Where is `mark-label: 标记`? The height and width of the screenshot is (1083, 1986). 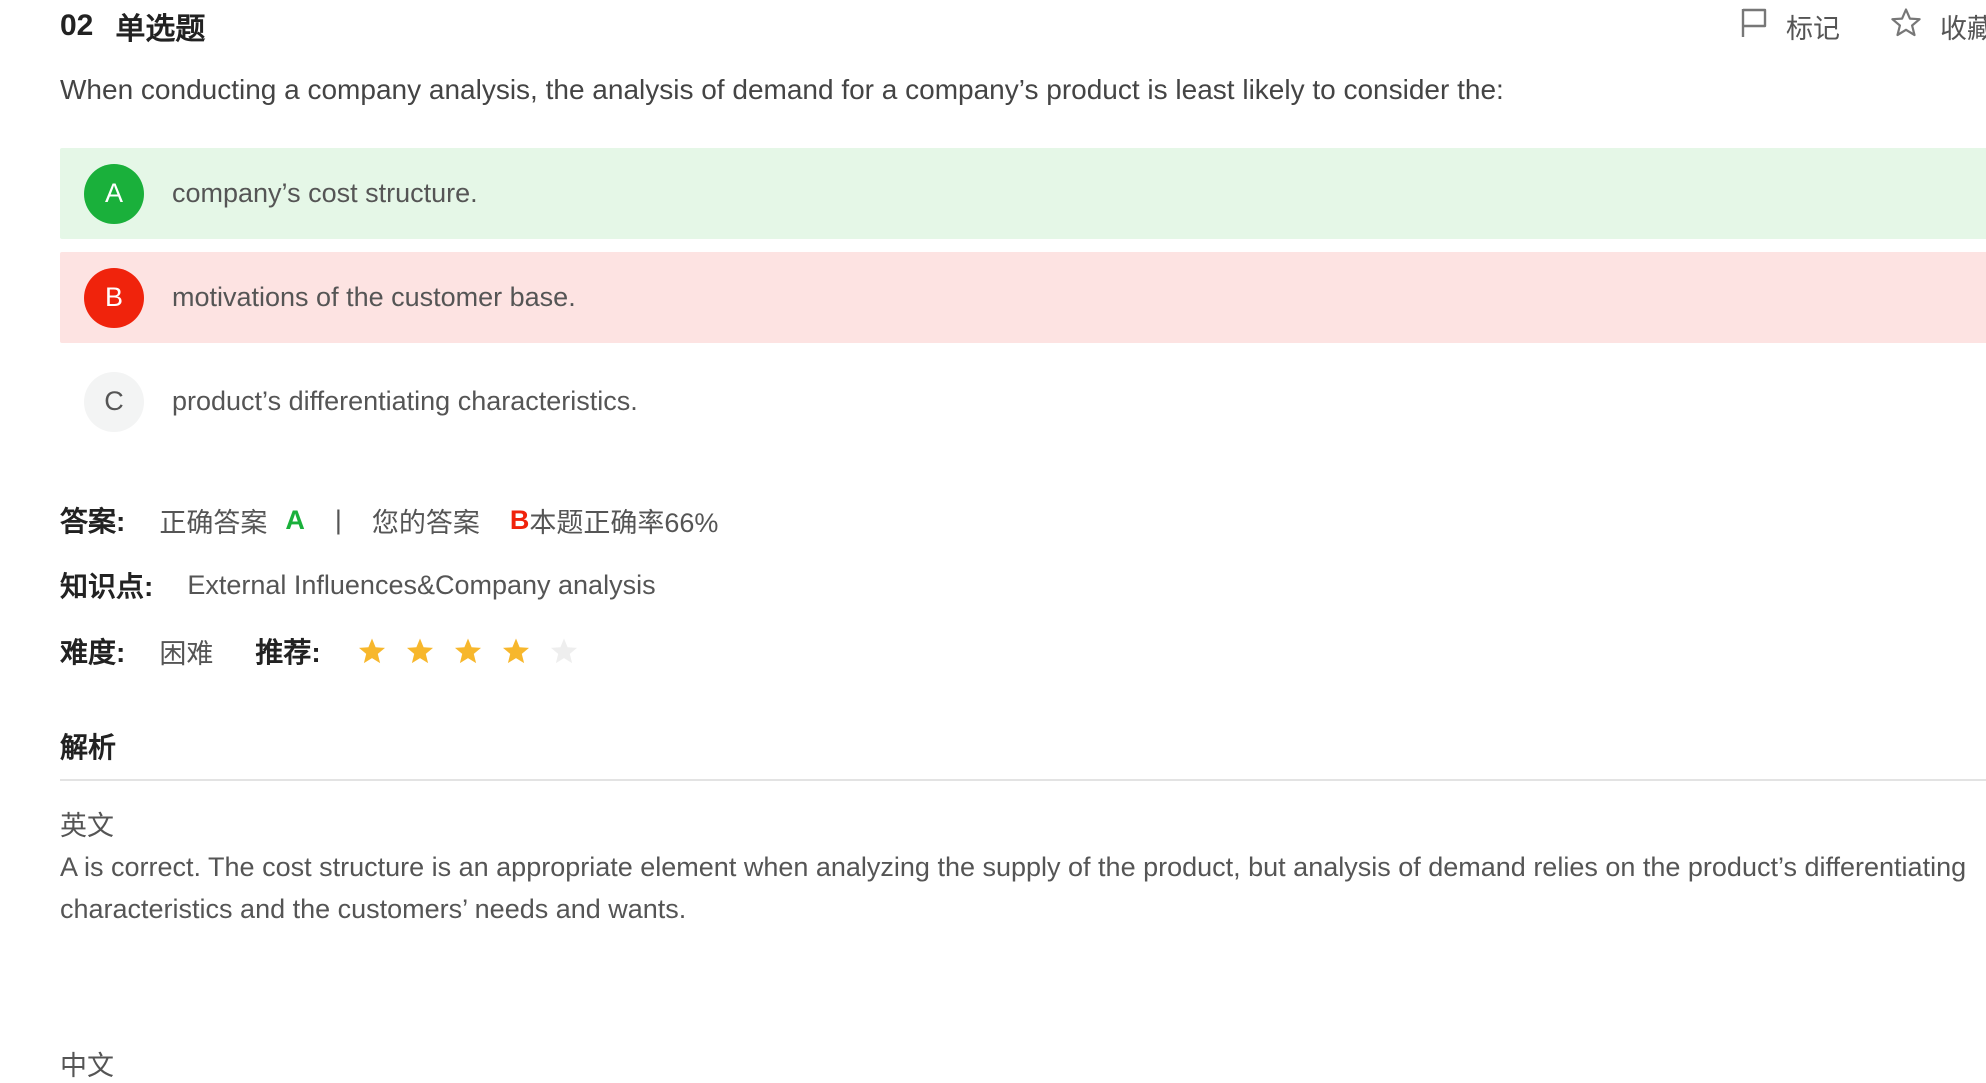 mark-label: 标记 is located at coordinates (1813, 28).